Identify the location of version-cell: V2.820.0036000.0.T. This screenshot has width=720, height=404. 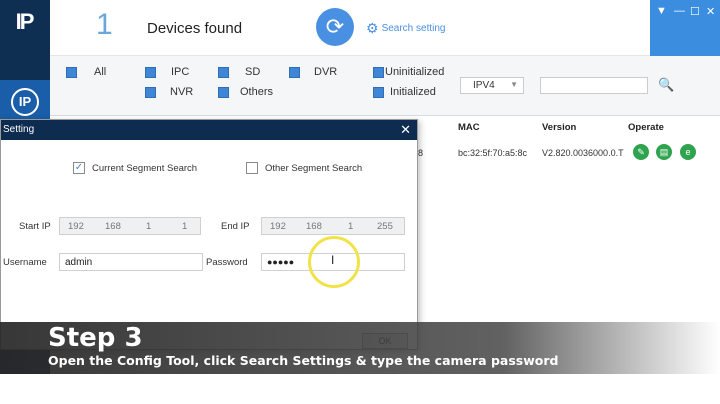
(583, 153).